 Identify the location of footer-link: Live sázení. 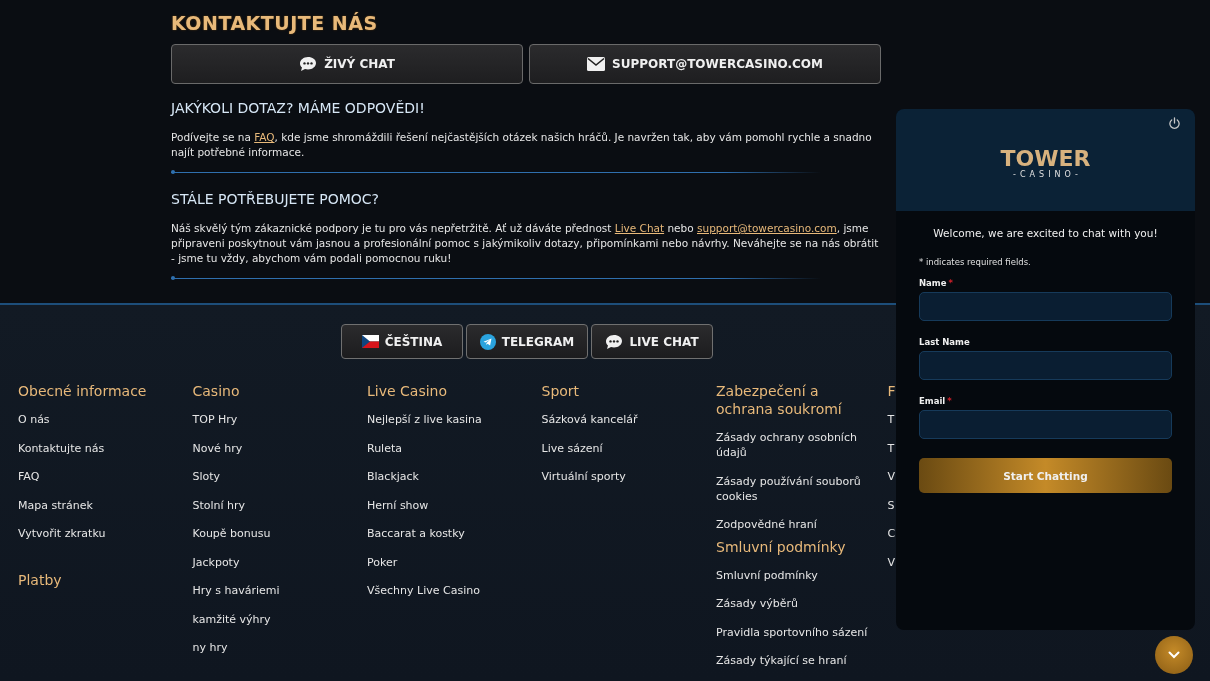
(577, 448).